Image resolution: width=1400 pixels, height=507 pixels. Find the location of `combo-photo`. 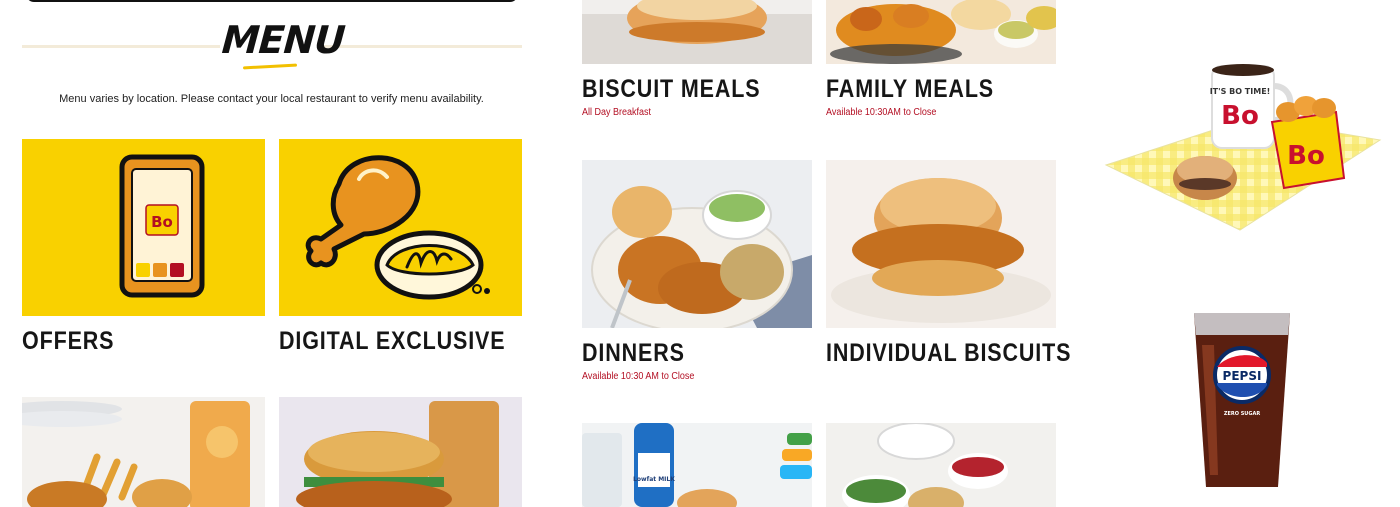

combo-photo is located at coordinates (143, 452).